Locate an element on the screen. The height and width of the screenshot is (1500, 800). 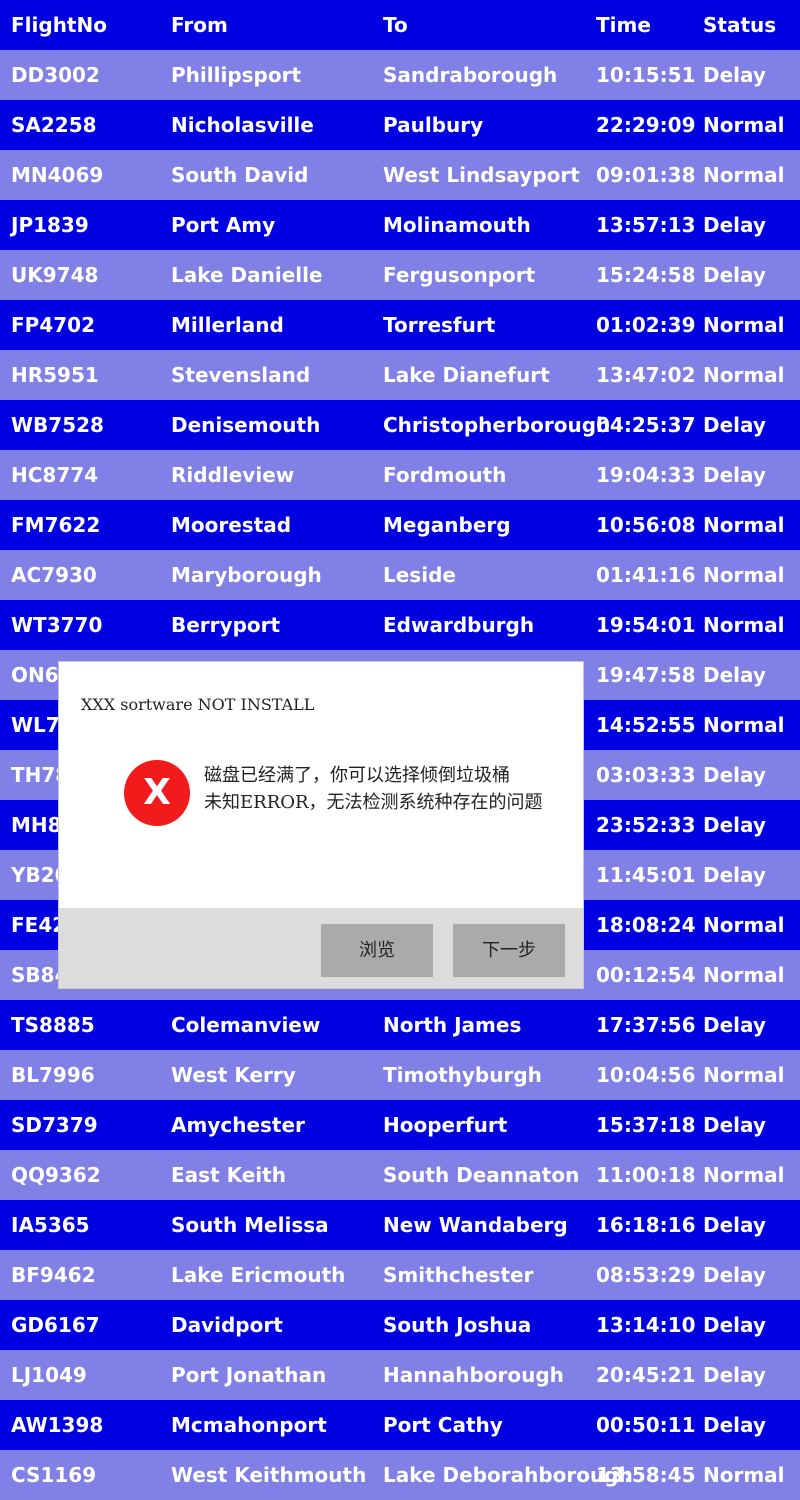
cell-flightno: AC7930 is located at coordinates (54, 575).